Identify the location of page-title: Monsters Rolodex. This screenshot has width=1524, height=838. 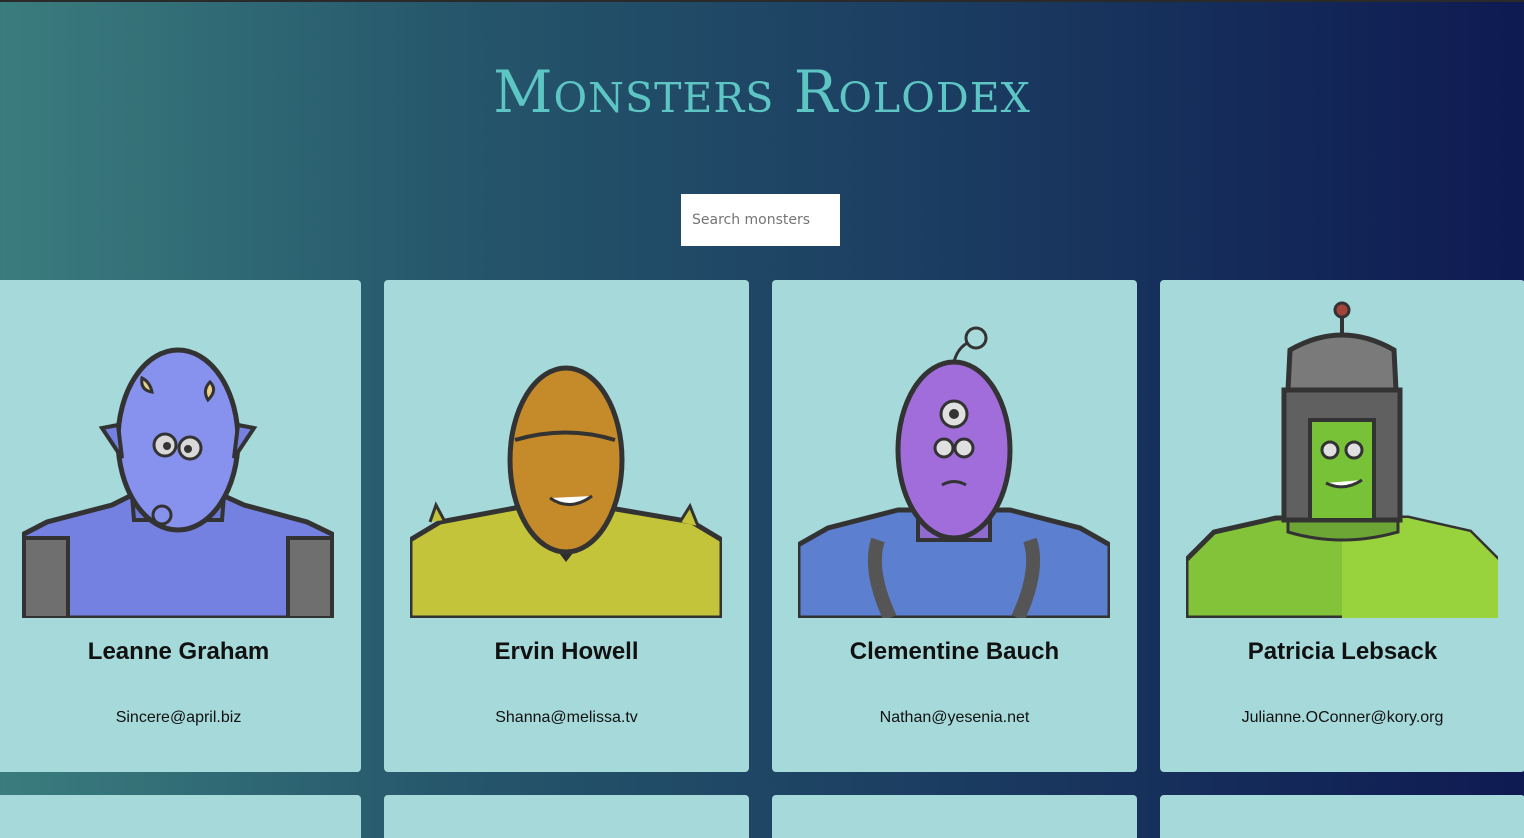
(762, 92).